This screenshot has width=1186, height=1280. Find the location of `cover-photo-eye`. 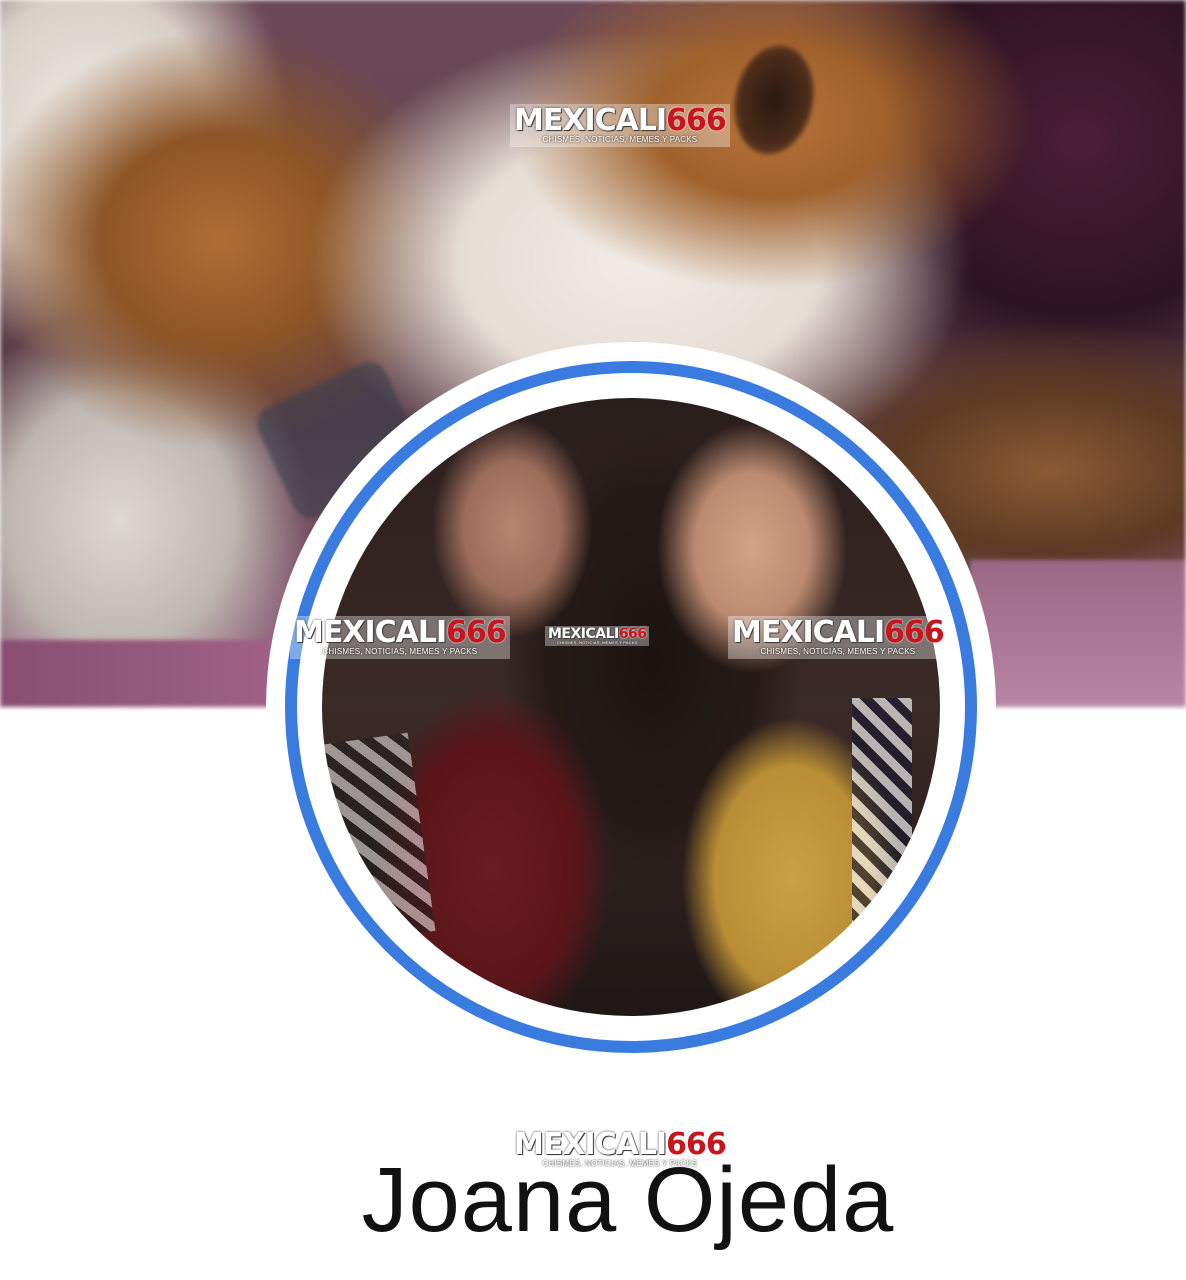

cover-photo-eye is located at coordinates (774, 100).